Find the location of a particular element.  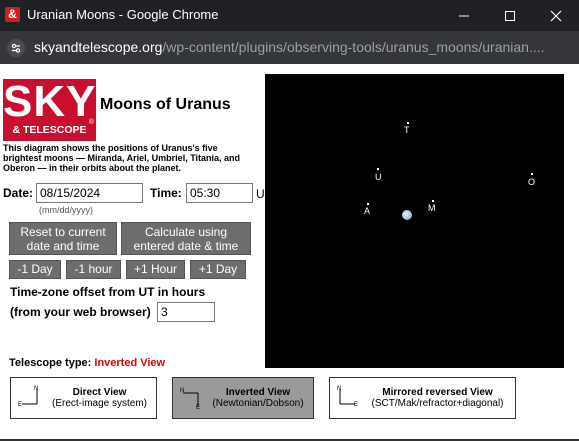

minimize-button is located at coordinates (464, 15).